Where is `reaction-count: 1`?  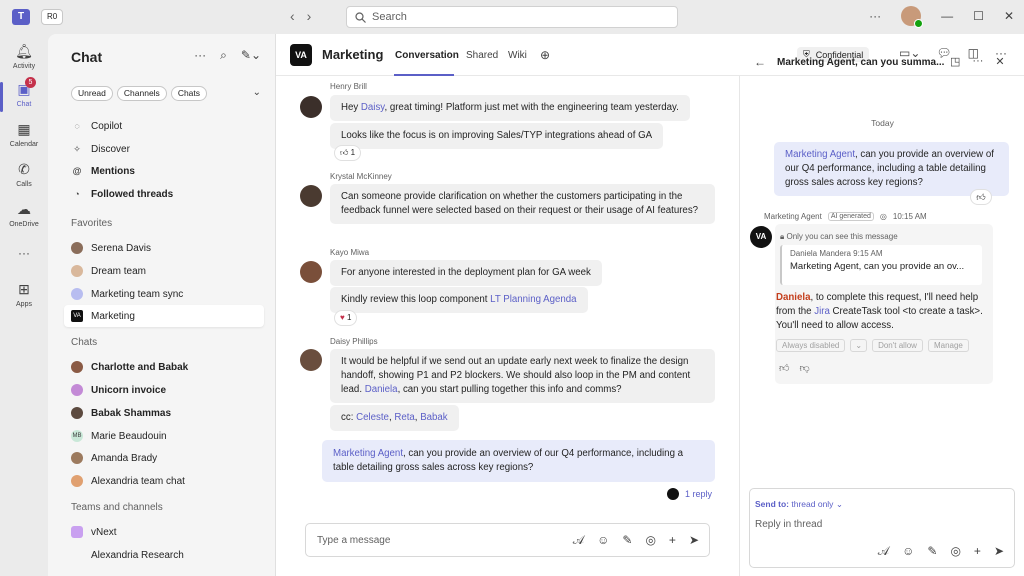
reaction-count: 1 is located at coordinates (349, 317).